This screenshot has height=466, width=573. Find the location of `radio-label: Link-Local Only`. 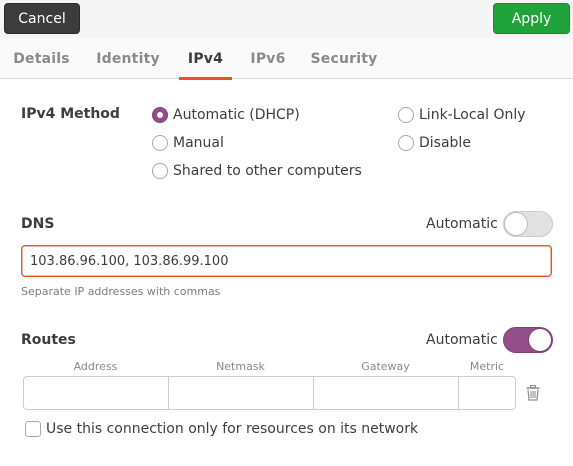

radio-label: Link-Local Only is located at coordinates (472, 115).